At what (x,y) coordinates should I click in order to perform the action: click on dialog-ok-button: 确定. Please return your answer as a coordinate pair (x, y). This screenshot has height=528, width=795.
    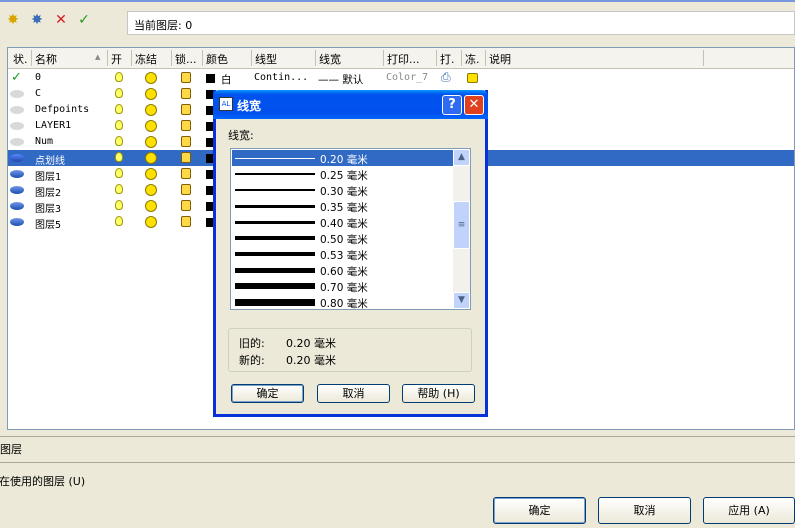
    Looking at the image, I should click on (267, 393).